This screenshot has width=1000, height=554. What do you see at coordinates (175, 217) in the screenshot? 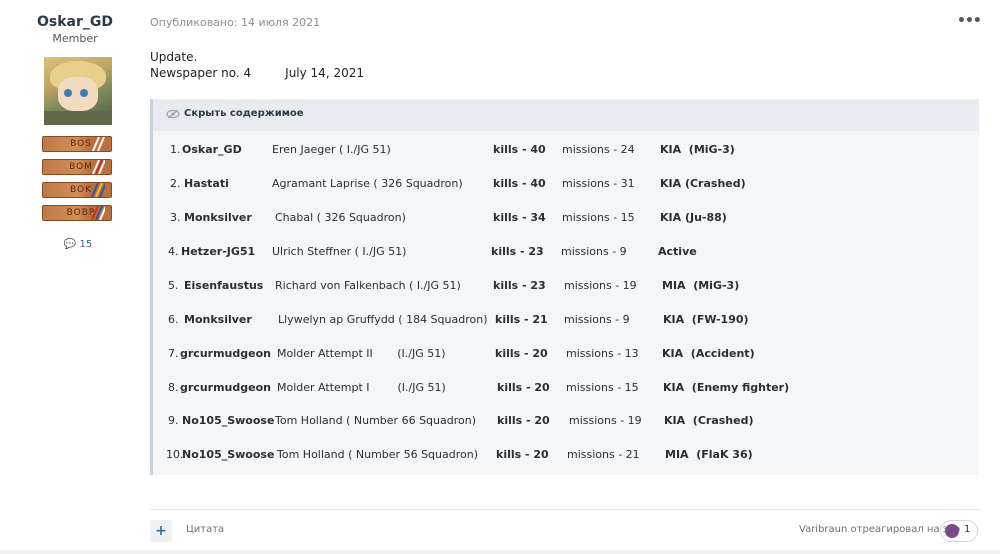
I see `roster-num: 3.` at bounding box center [175, 217].